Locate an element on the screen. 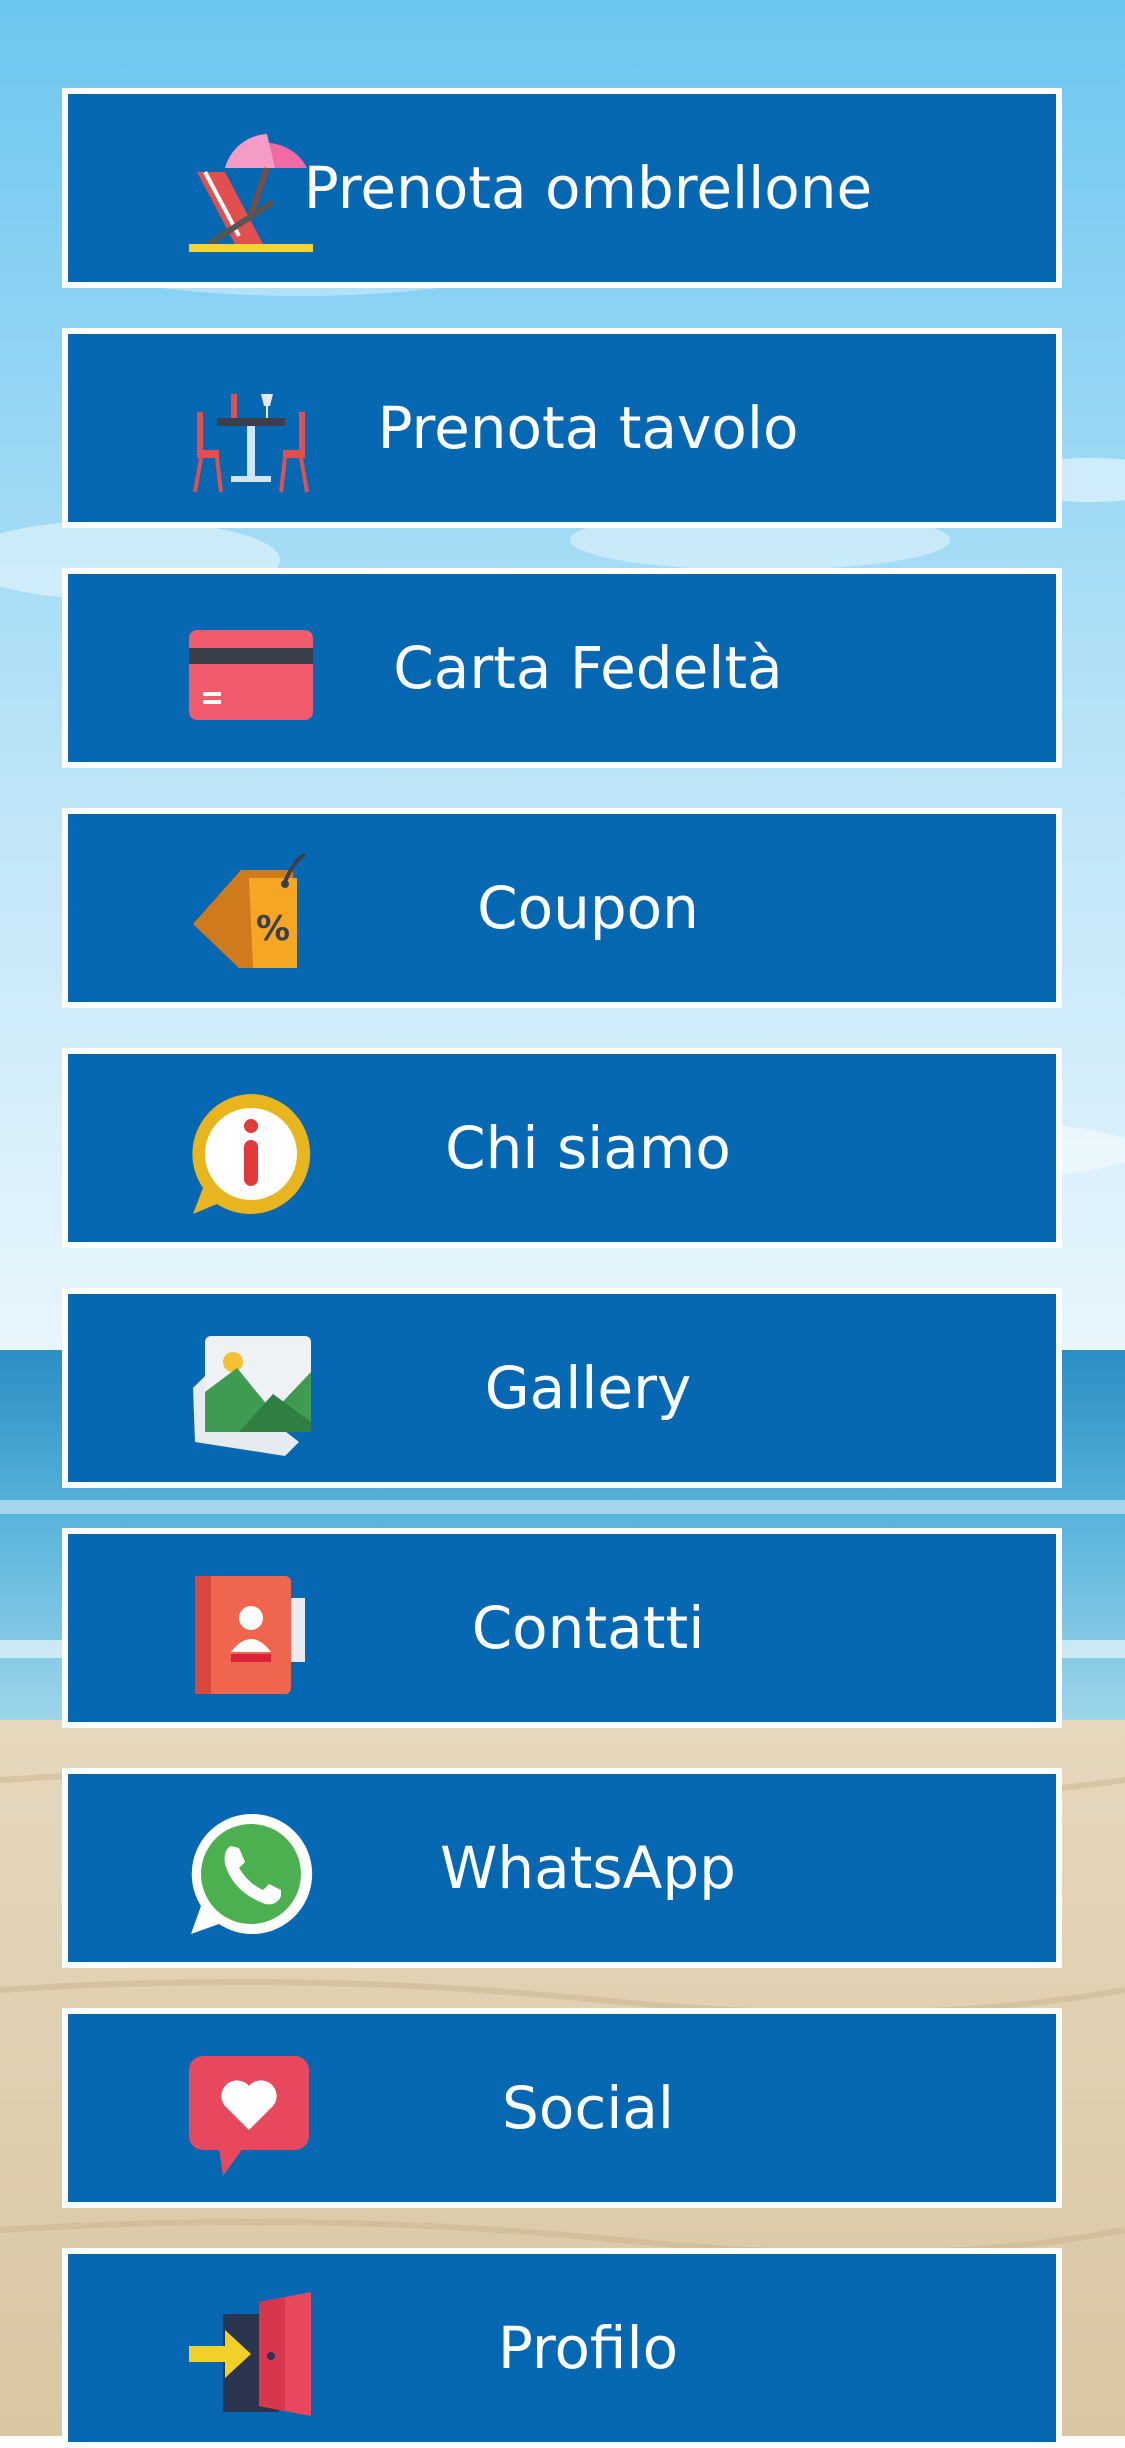  menu-button-label: Carta Fedeltà is located at coordinates (588, 668).